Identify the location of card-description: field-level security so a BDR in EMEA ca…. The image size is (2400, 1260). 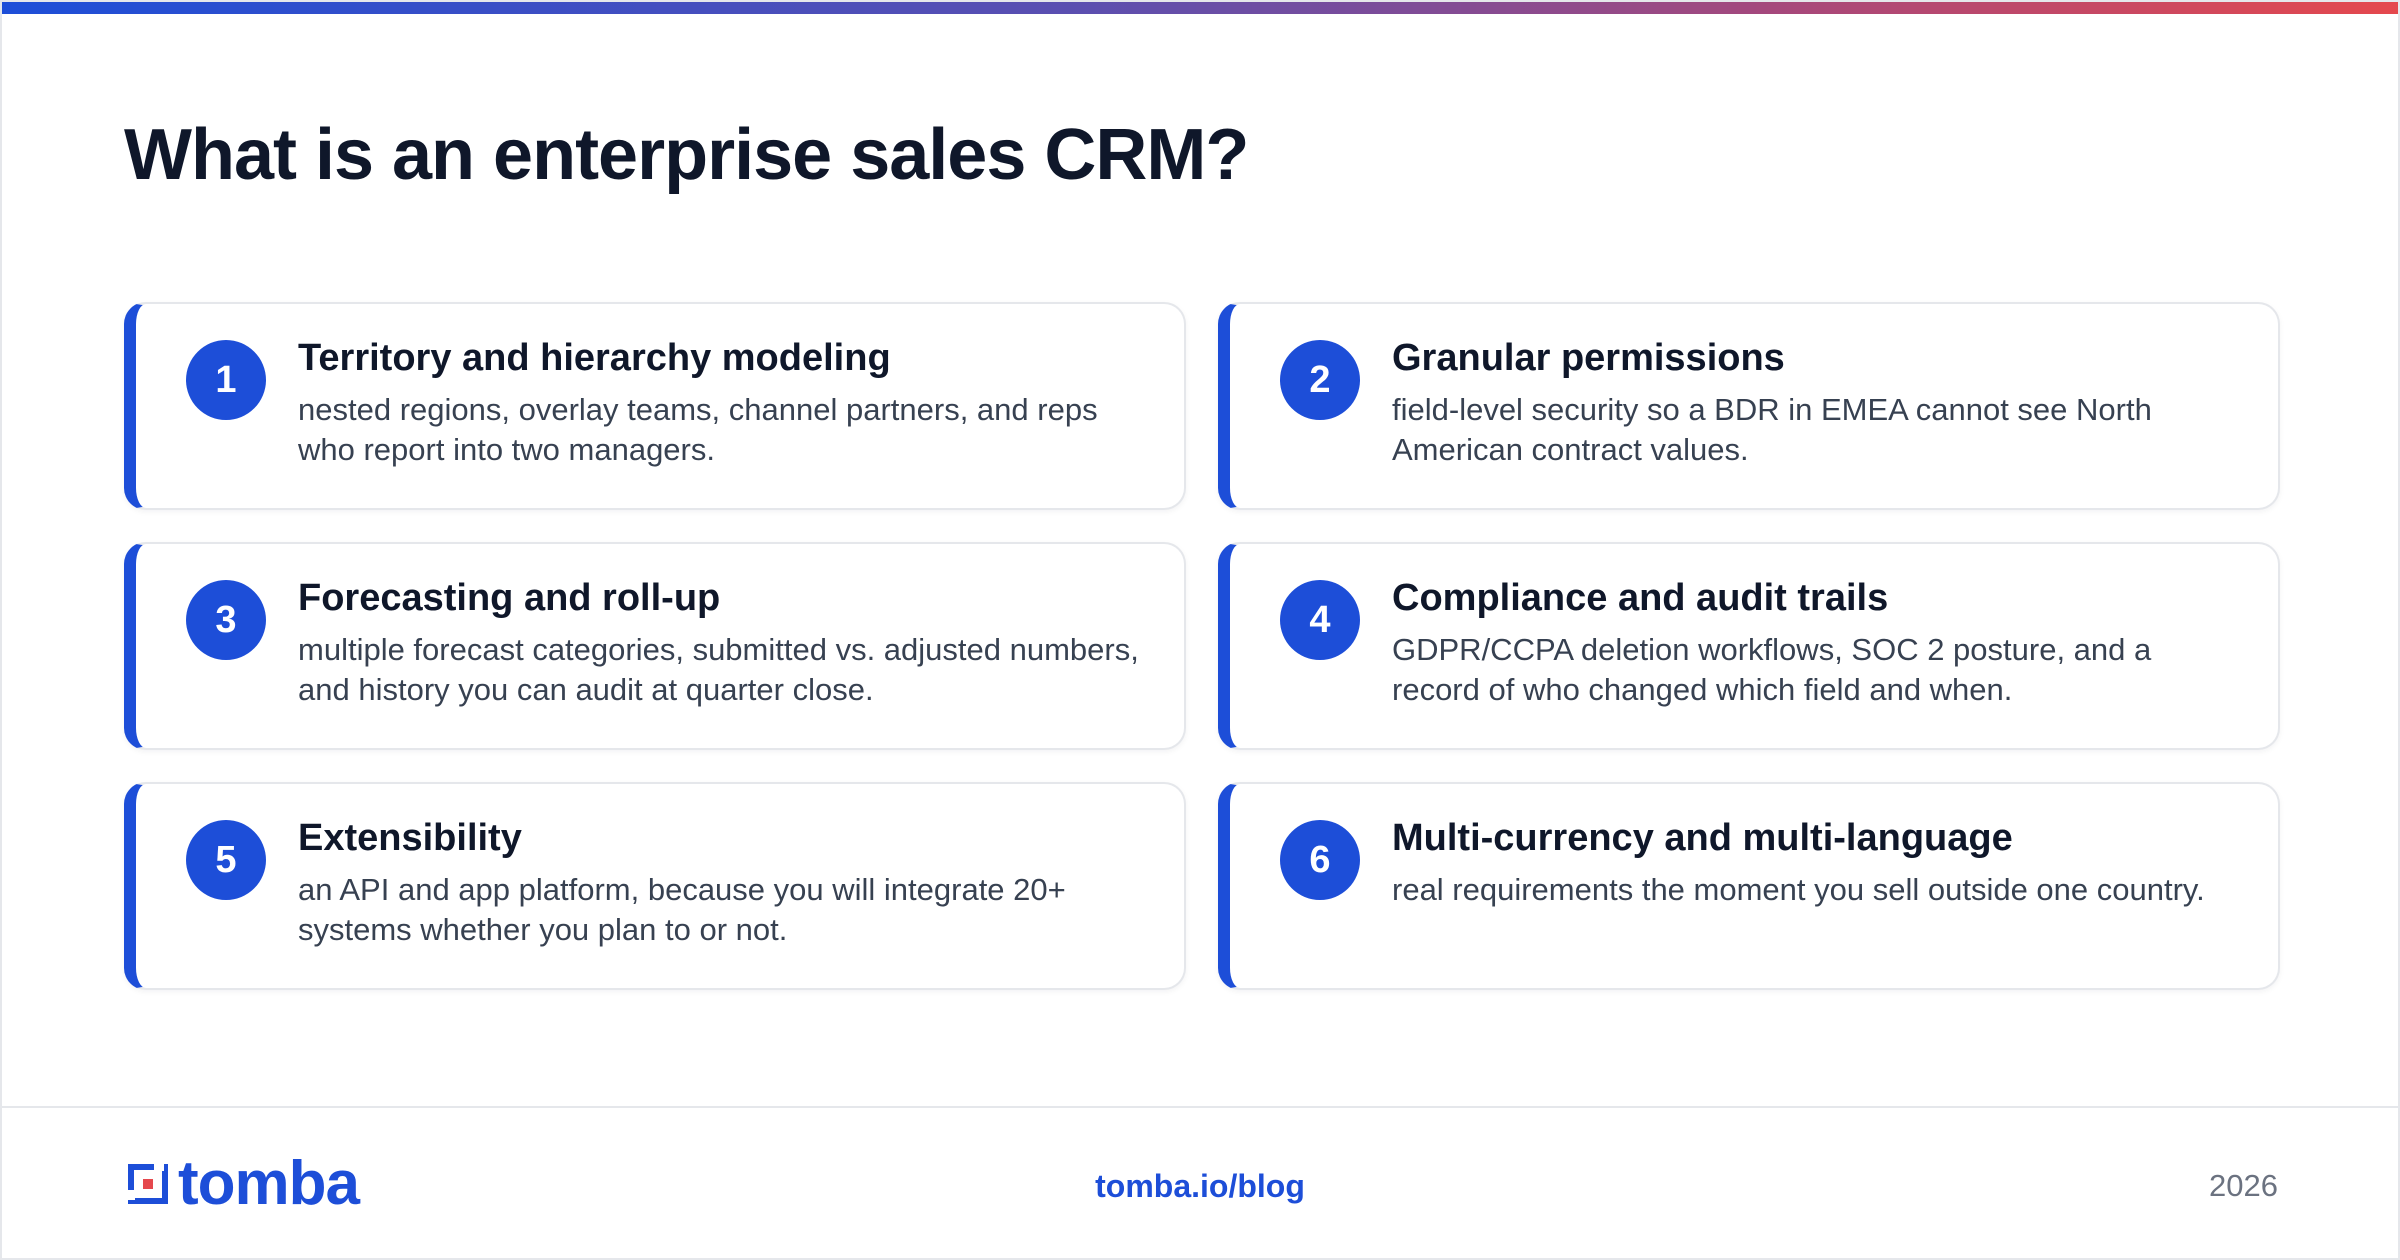
(1772, 429).